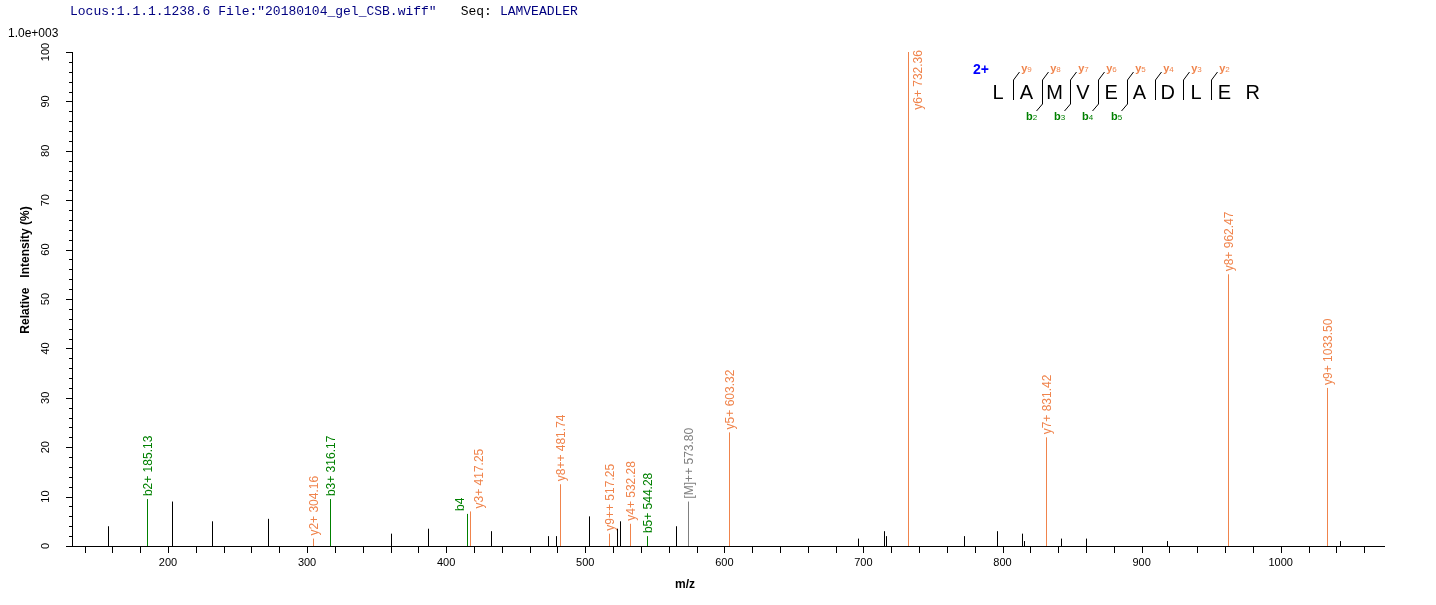 The width and height of the screenshot is (1436, 605). I want to click on peak-label: y9++ 517.25, so click(610, 497).